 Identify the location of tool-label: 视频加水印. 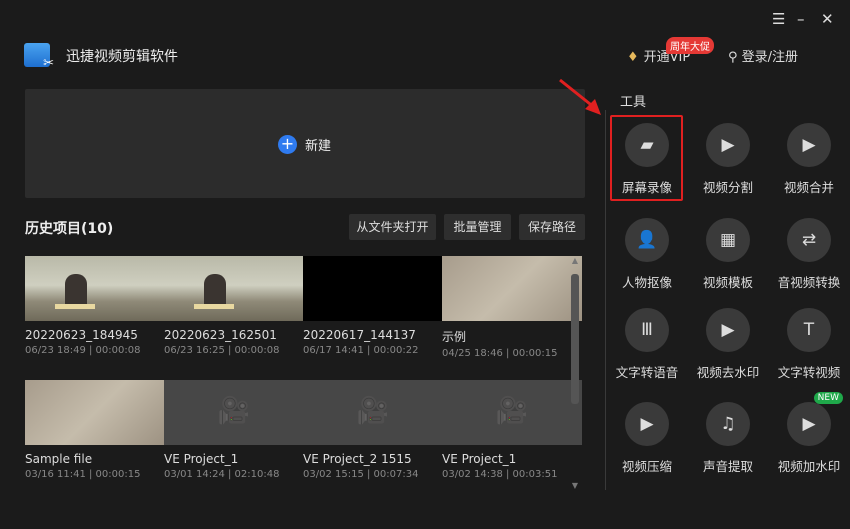
(809, 466).